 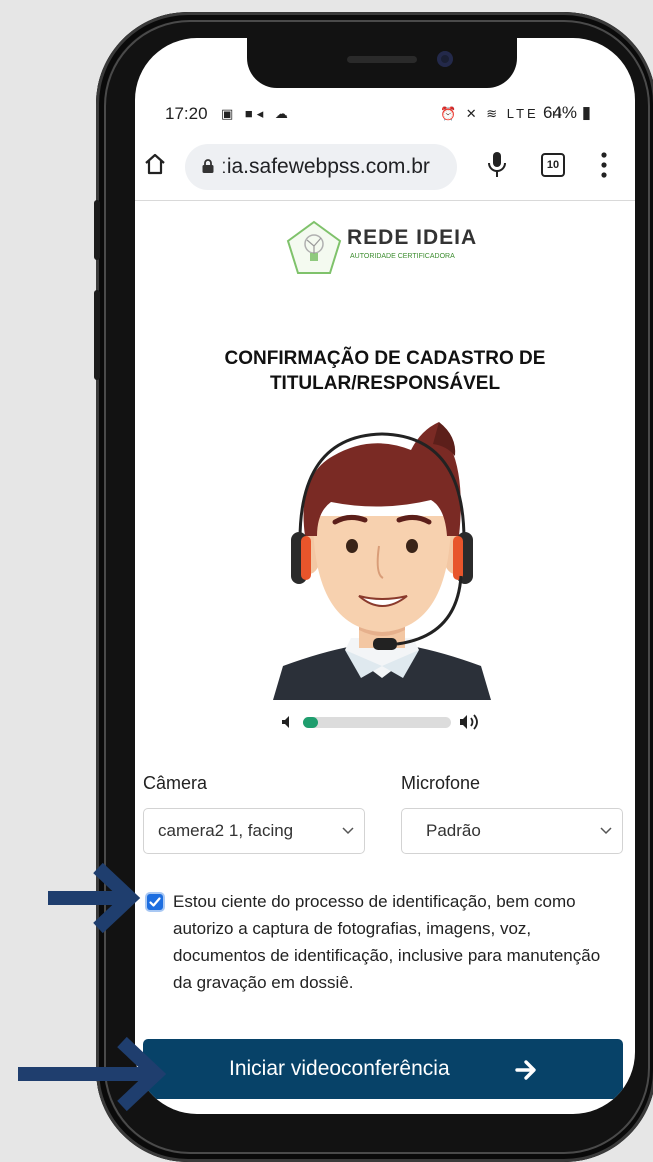 I want to click on browser-toolbar: ːia.safewebpss.com.br 10, so click(x=385, y=169).